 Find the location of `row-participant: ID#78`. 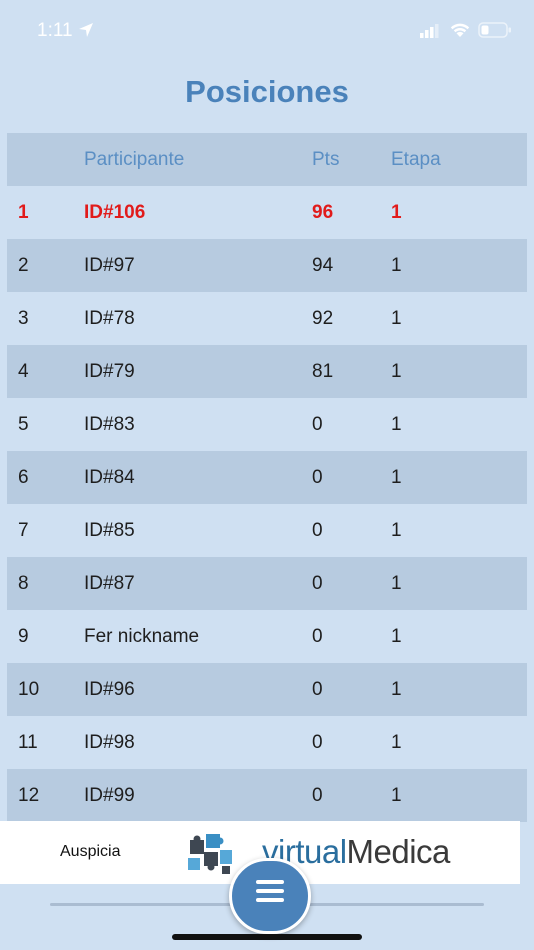

row-participant: ID#78 is located at coordinates (109, 318).